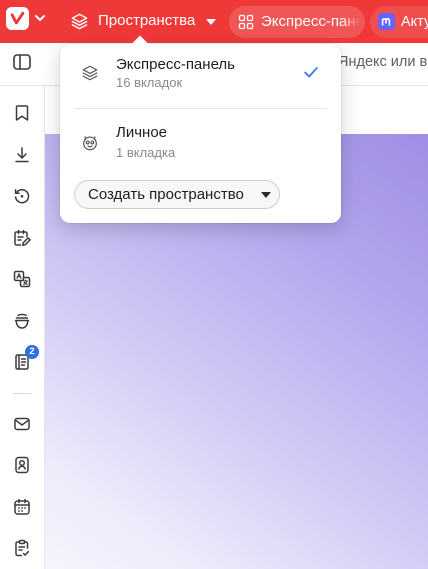 This screenshot has width=428, height=569. I want to click on translate-icon, so click(22, 279).